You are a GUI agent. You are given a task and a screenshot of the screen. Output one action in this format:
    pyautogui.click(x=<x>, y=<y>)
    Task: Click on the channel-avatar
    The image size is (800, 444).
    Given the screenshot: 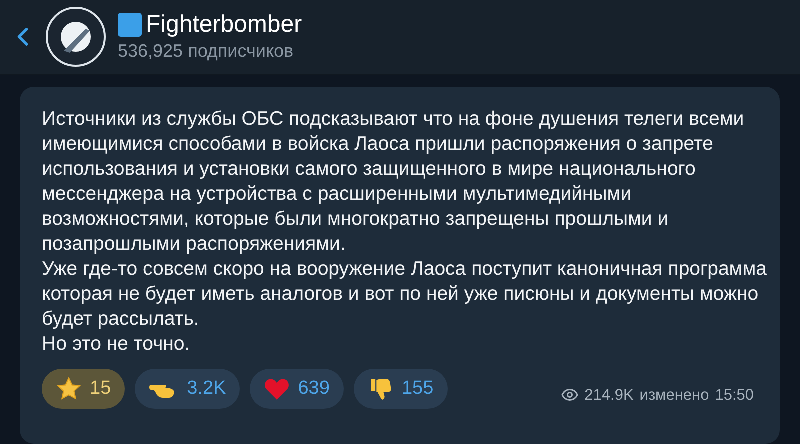 What is the action you would take?
    pyautogui.click(x=76, y=37)
    